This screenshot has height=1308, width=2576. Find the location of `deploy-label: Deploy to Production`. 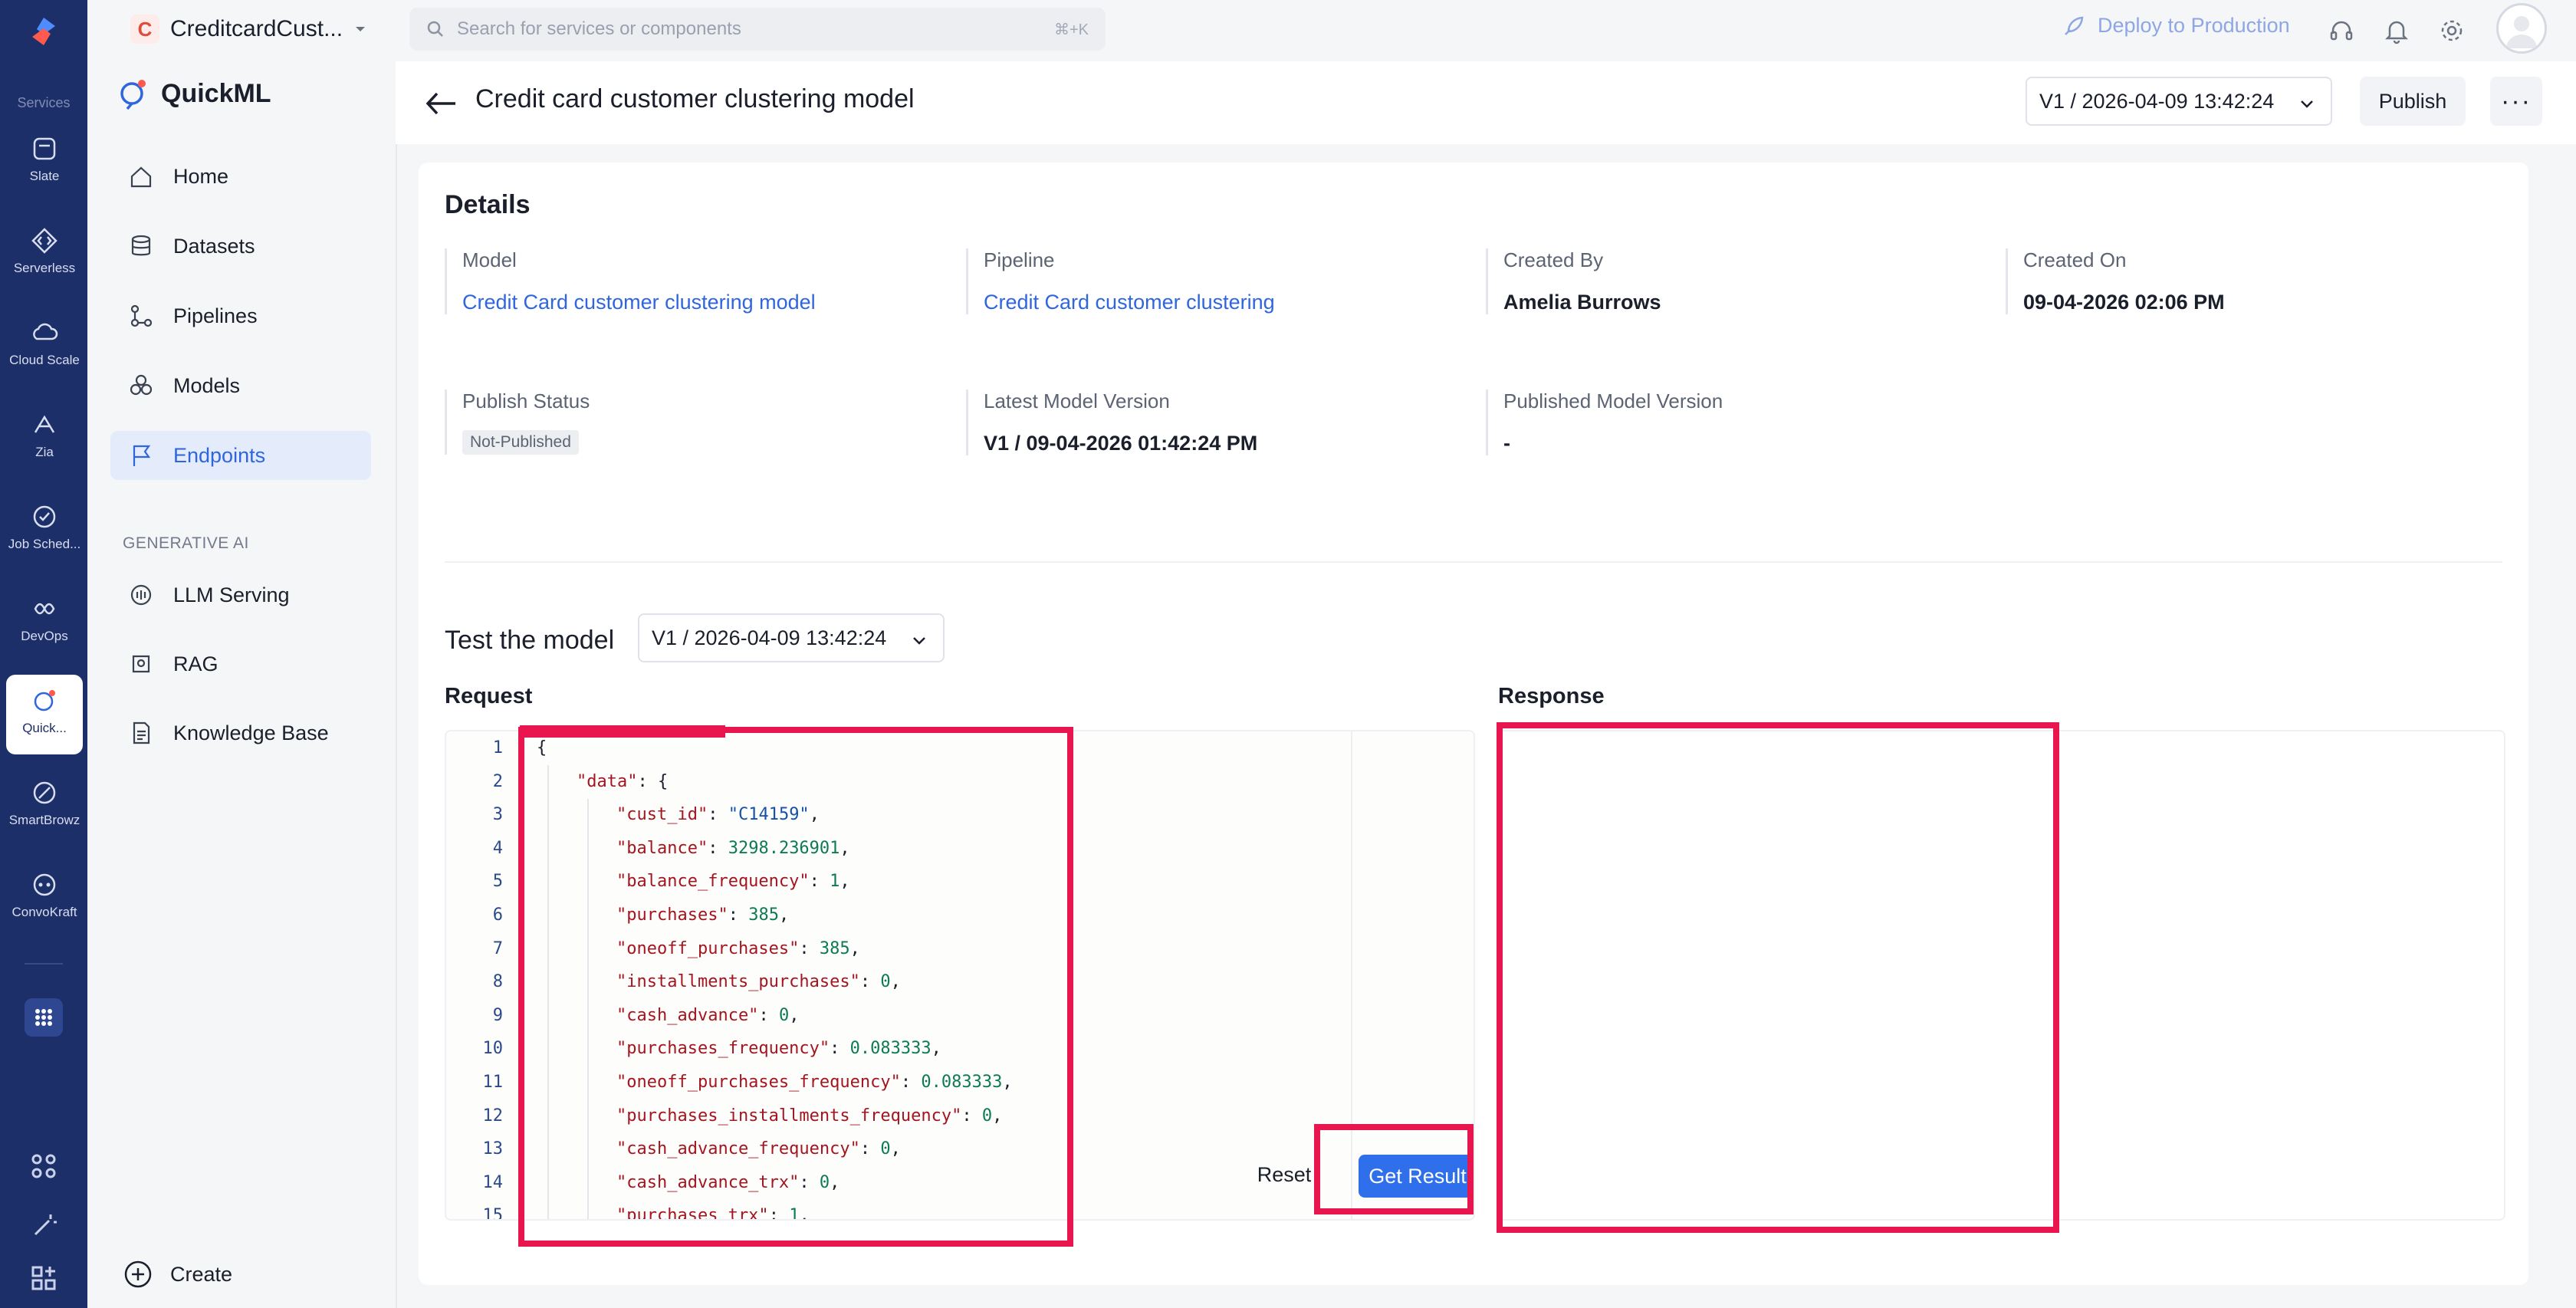

deploy-label: Deploy to Production is located at coordinates (2194, 25).